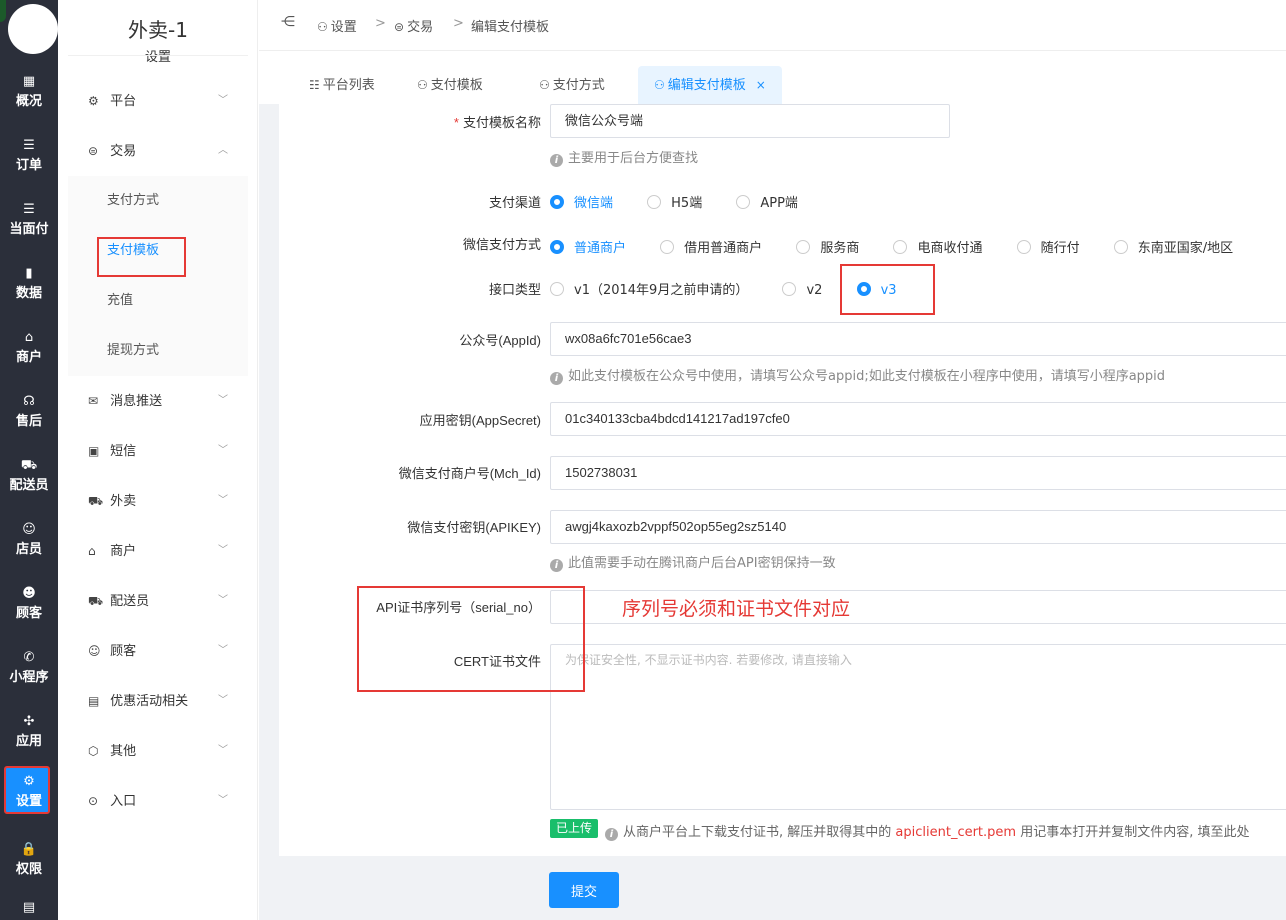 The height and width of the screenshot is (920, 1286). What do you see at coordinates (918, 727) in the screenshot?
I see `cert-textarea: 为保证安全性, 不显示证书内容. 若要修改, 请直接输入` at bounding box center [918, 727].